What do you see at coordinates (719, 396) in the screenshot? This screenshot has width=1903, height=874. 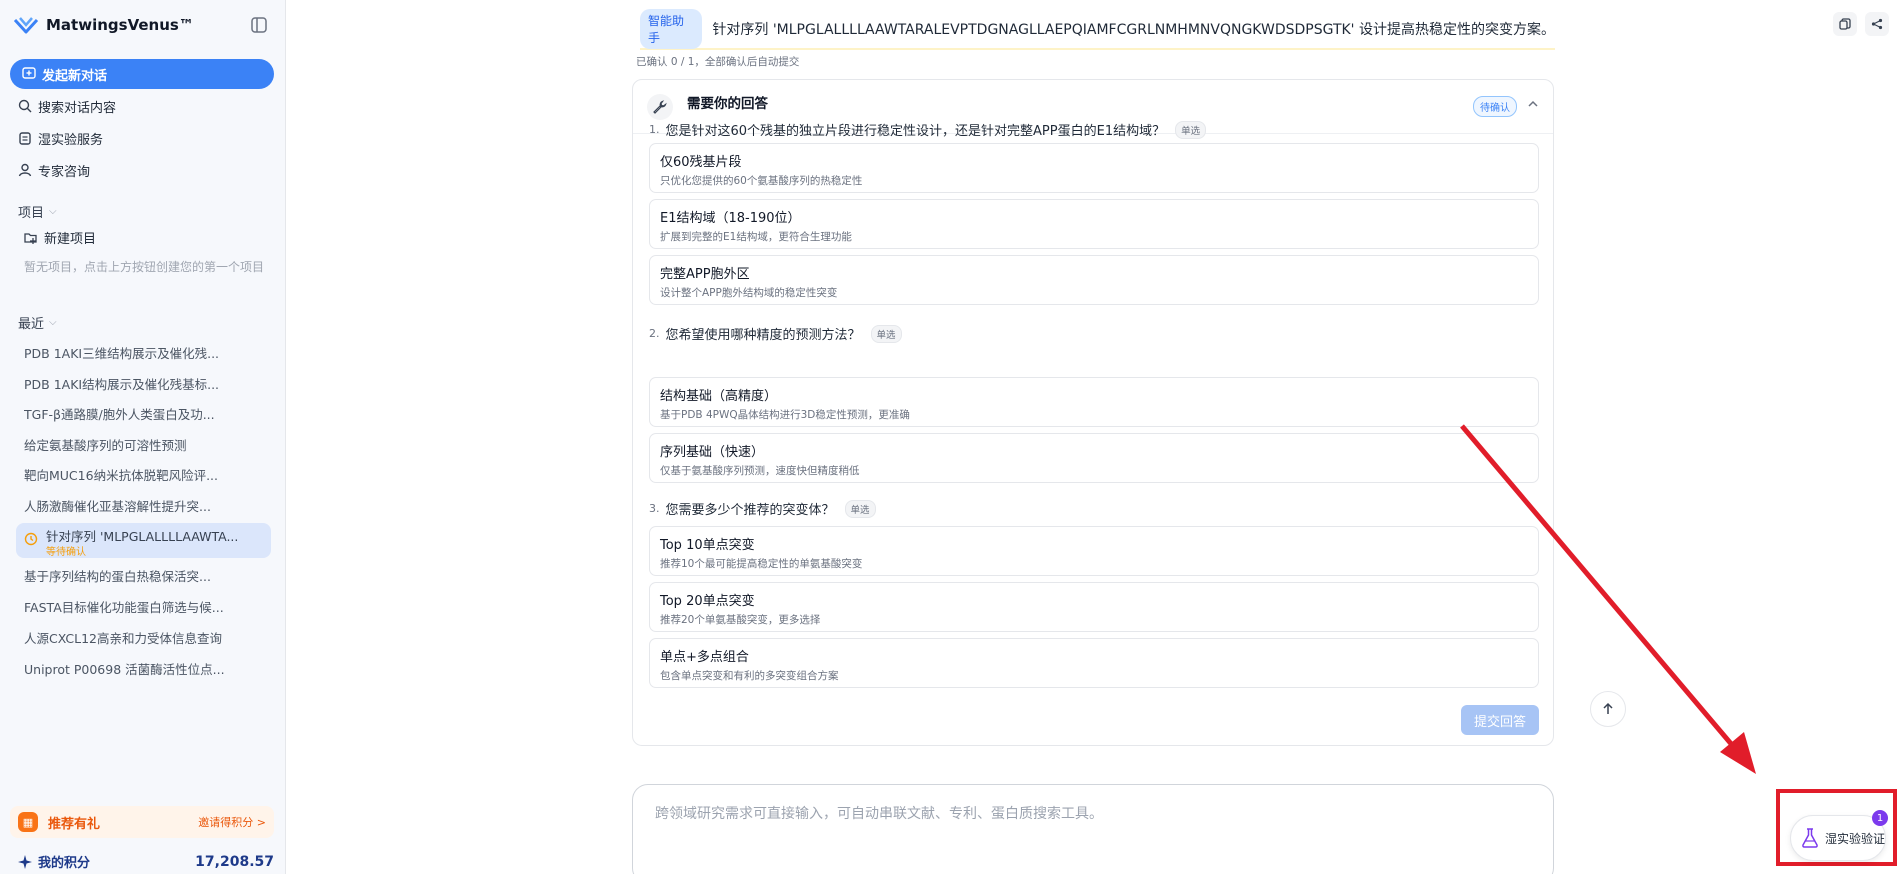 I see `option-title: 结构基础（高精度）` at bounding box center [719, 396].